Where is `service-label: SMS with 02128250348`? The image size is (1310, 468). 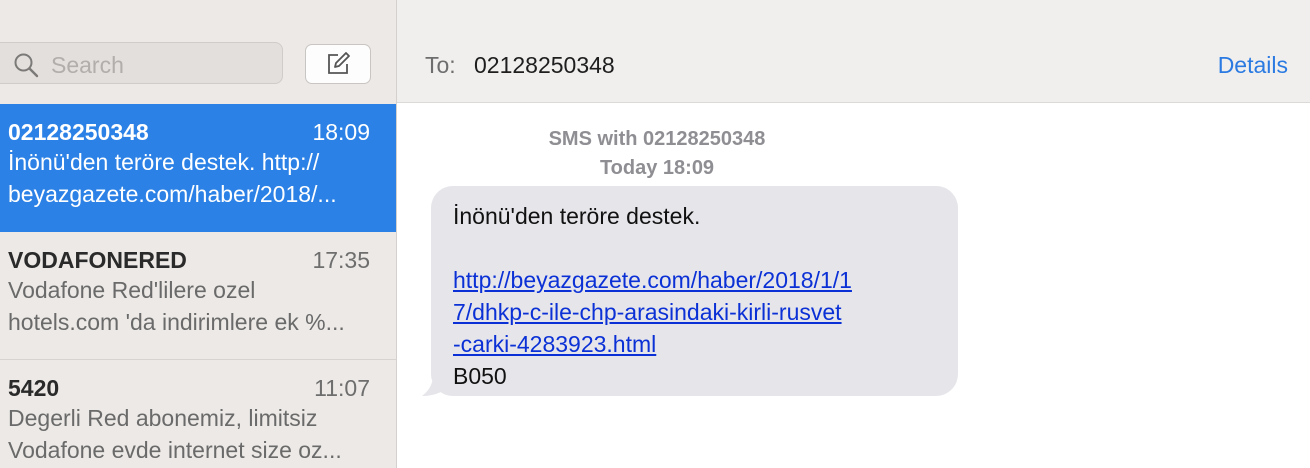 service-label: SMS with 02128250348 is located at coordinates (657, 139).